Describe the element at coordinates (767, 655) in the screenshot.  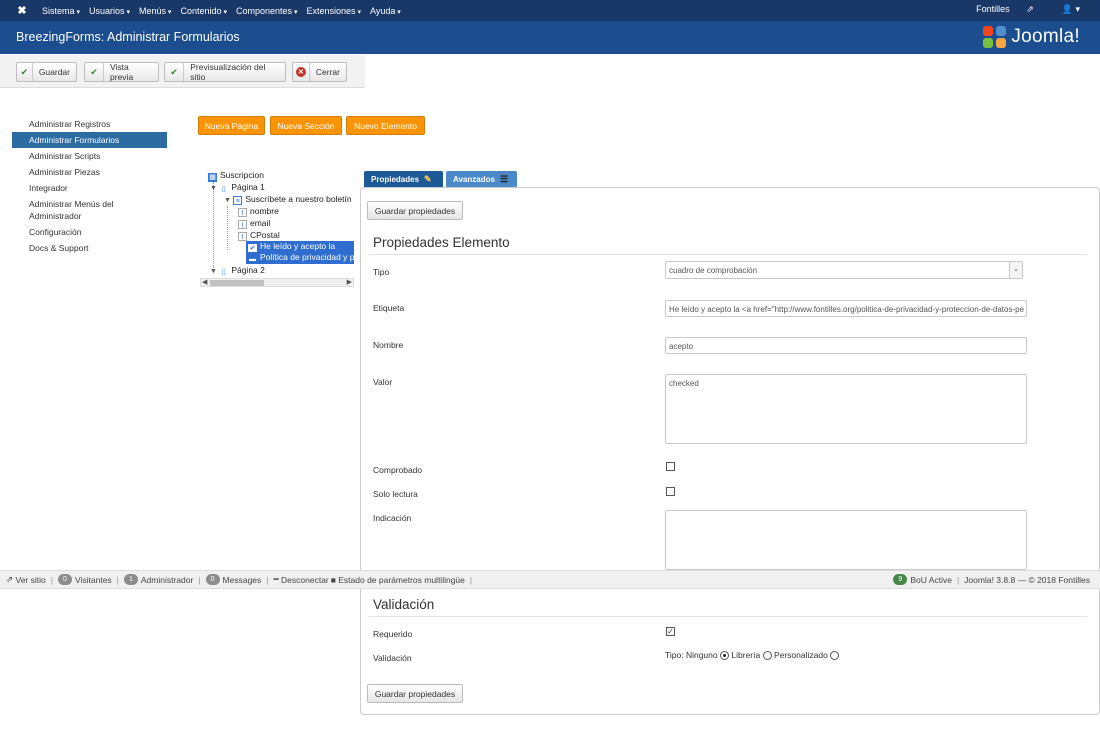
I see `validation-radio-library` at that location.